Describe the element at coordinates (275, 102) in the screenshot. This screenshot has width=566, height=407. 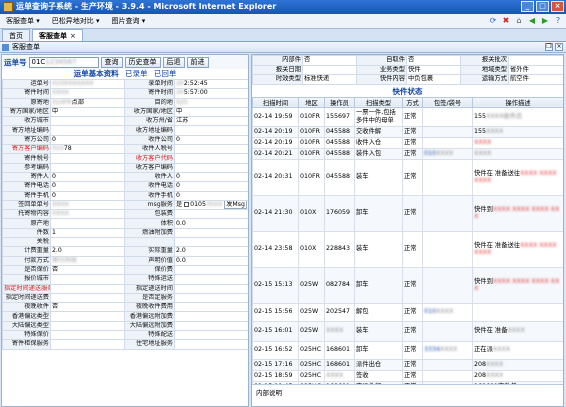
I see `col-scan-time: 扫描时间` at that location.